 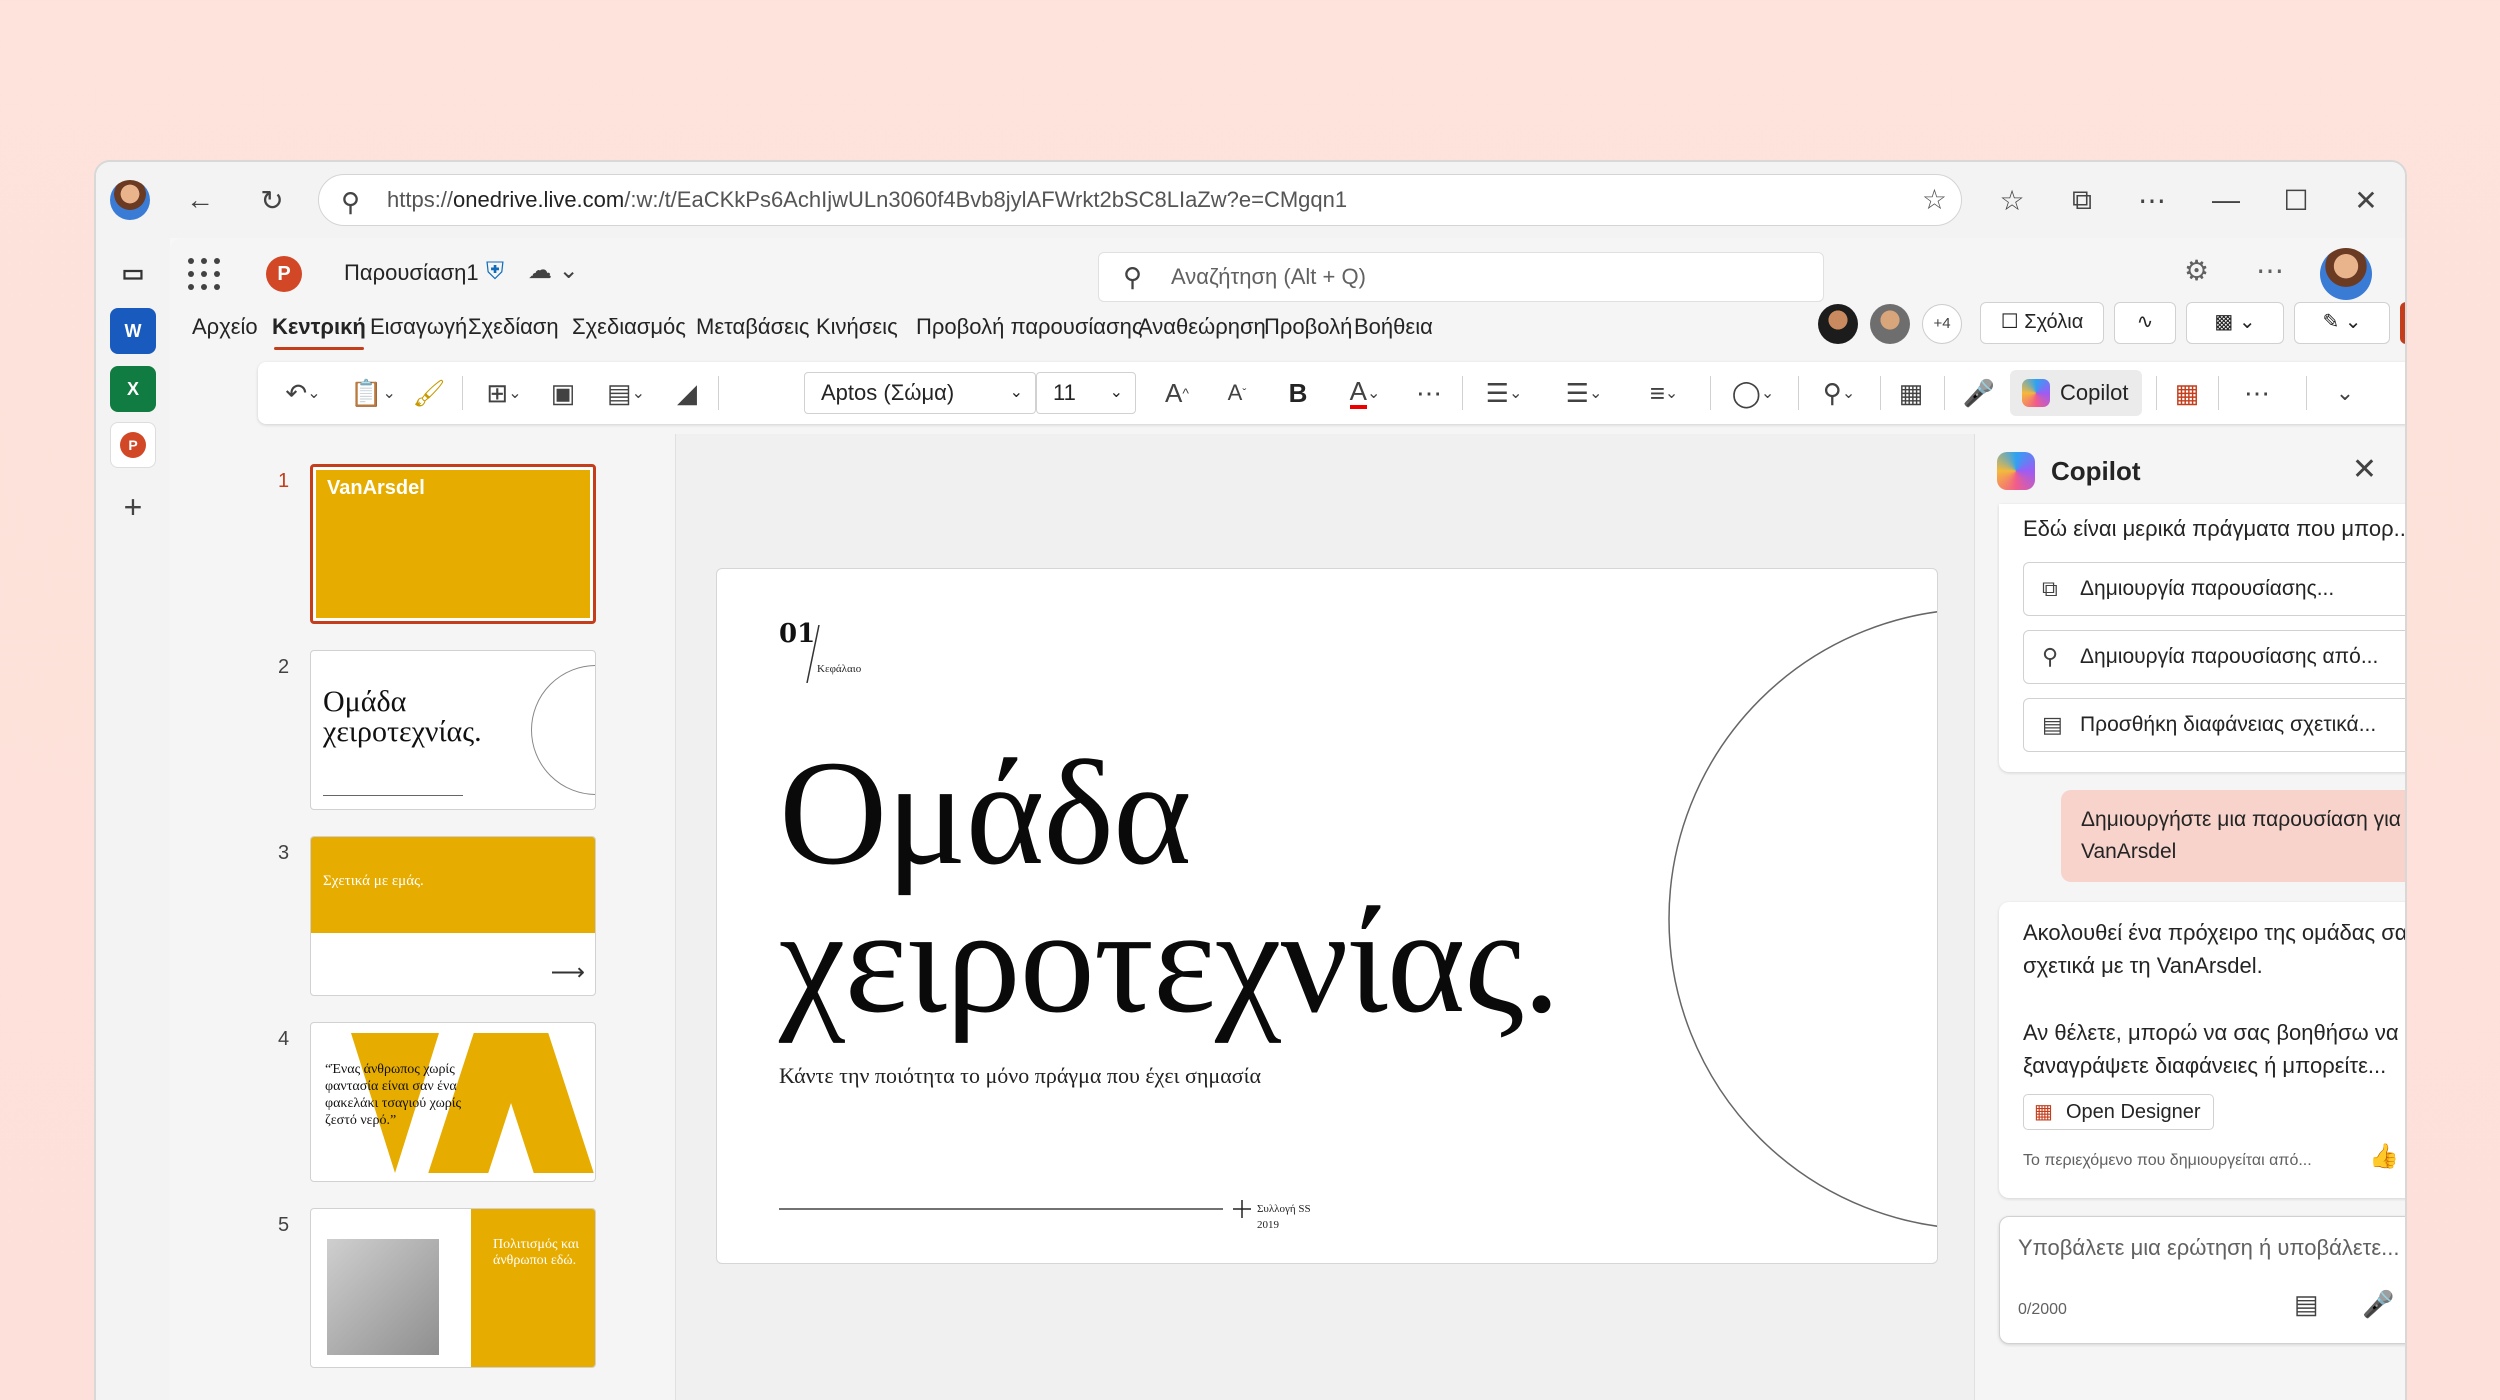 What do you see at coordinates (2152, 200) in the screenshot?
I see `more-menu-icon: ⋯` at bounding box center [2152, 200].